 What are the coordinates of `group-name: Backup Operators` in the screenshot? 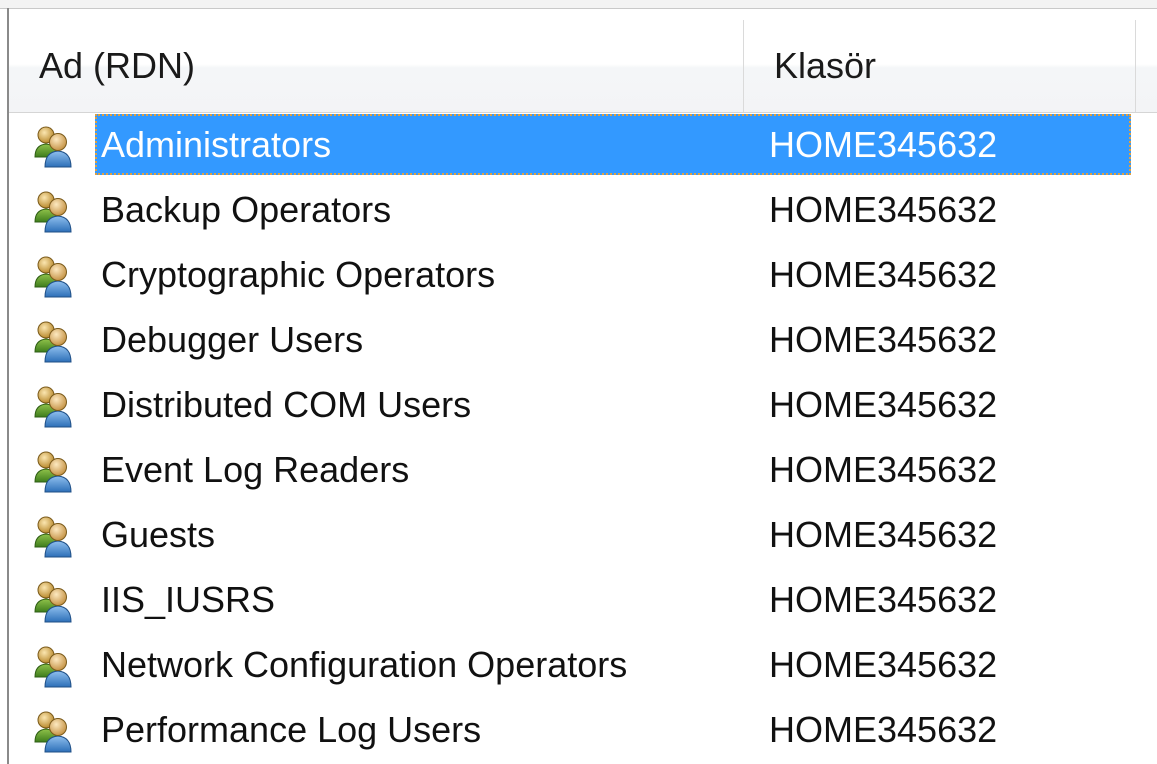 It's located at (246, 209).